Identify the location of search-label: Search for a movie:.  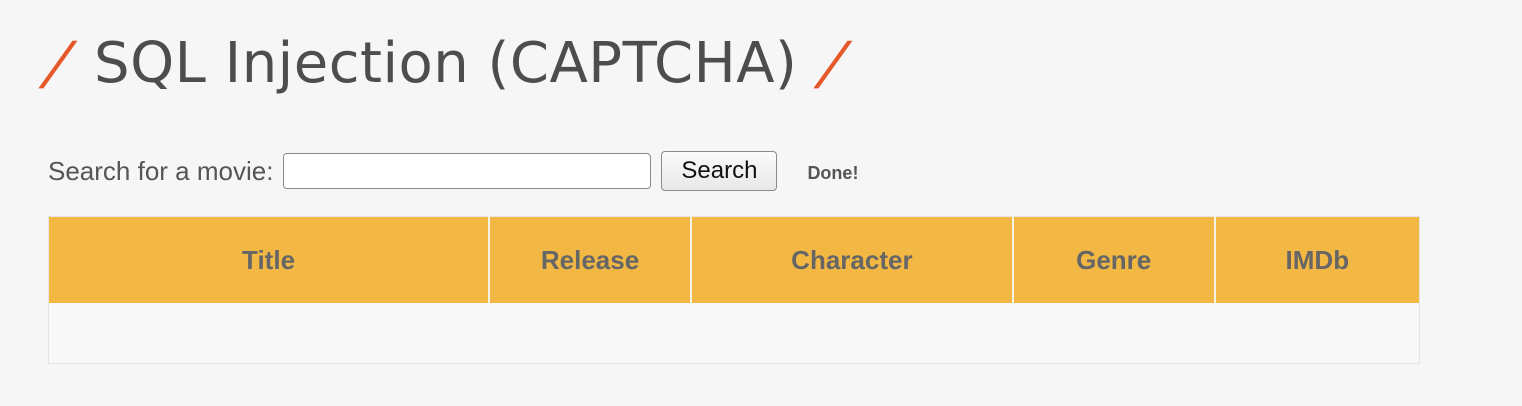
(161, 170).